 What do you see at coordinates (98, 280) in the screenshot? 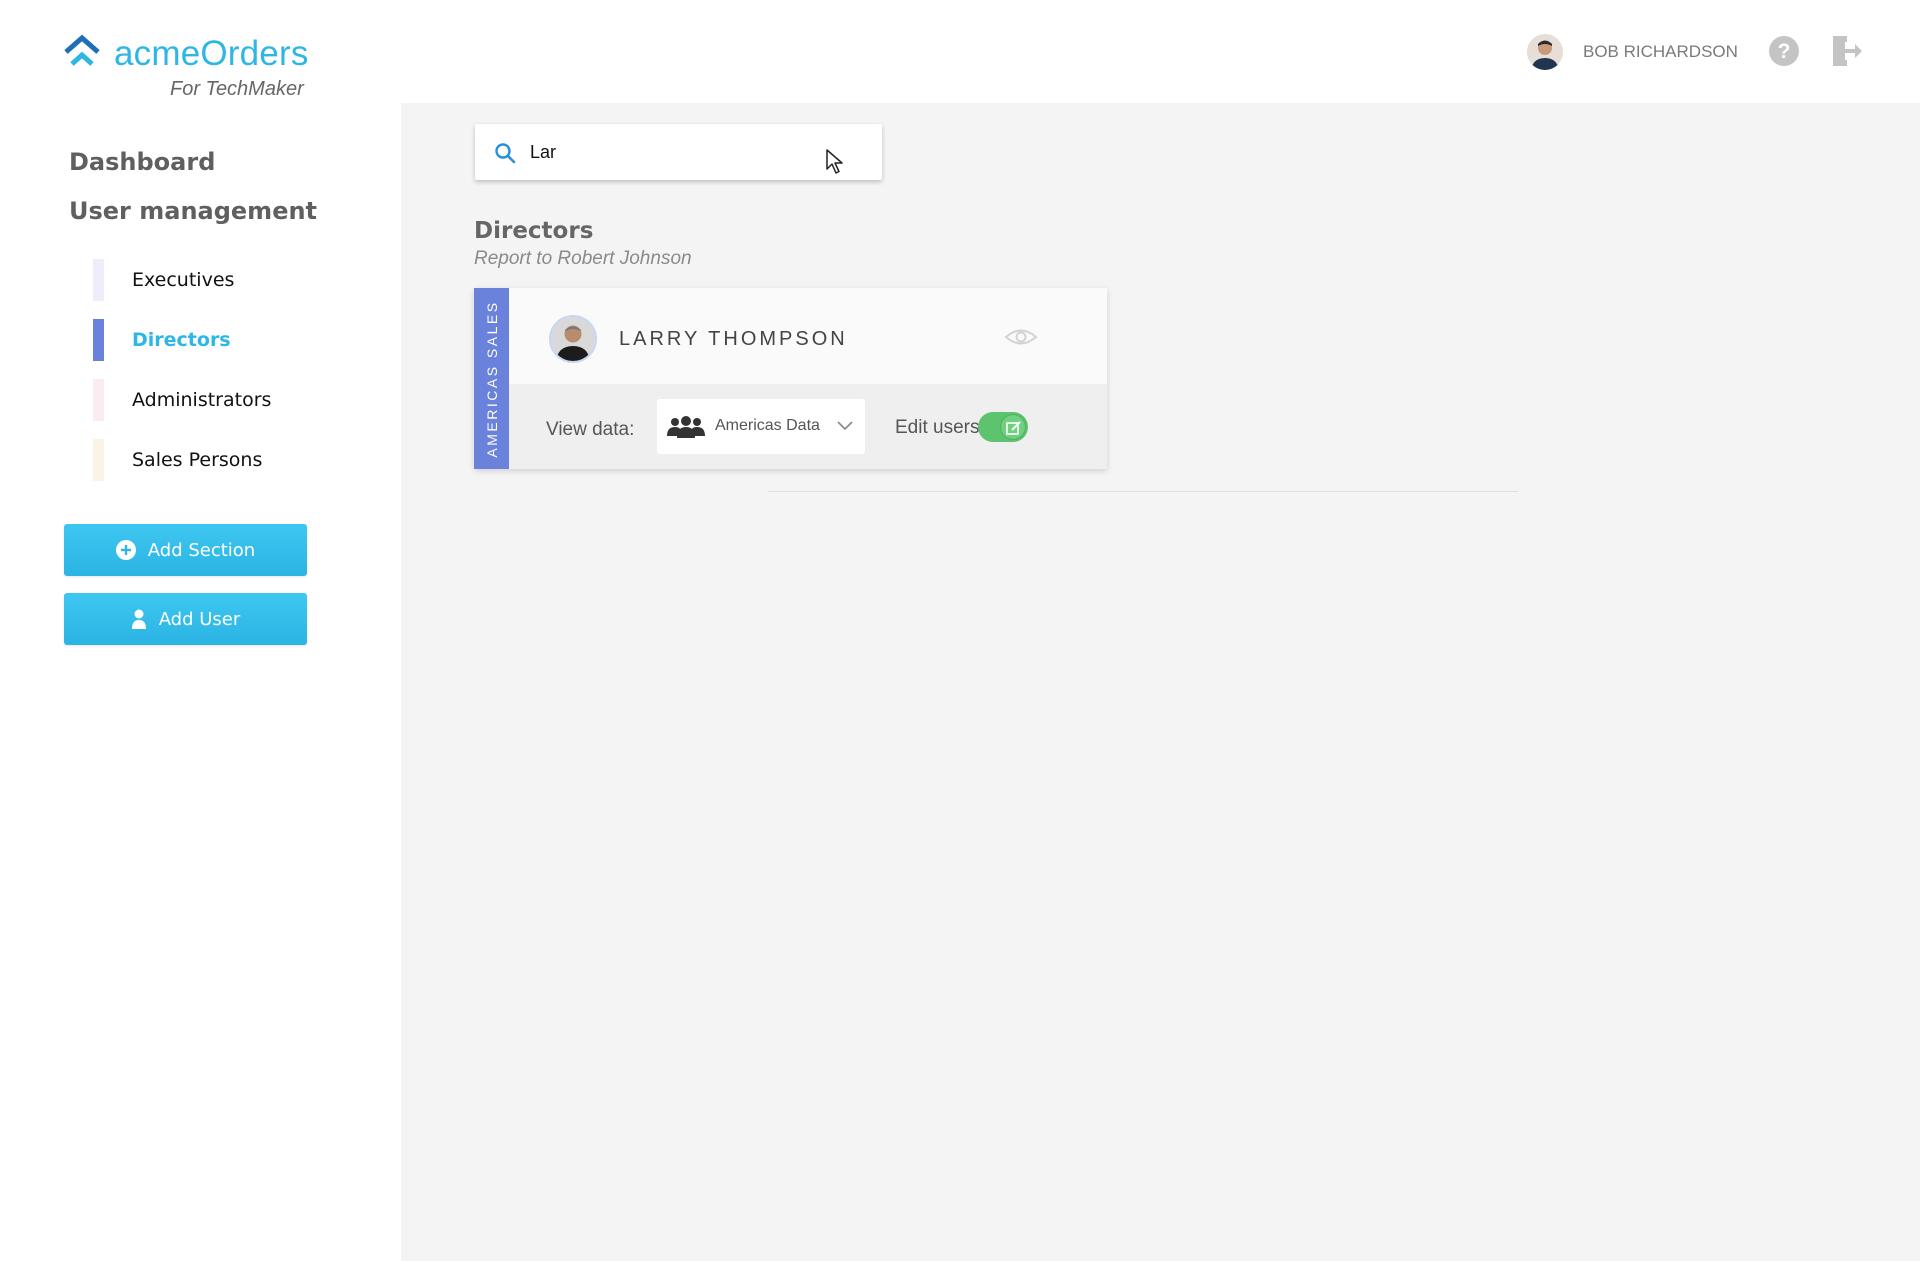
I see `executives-color-bar` at bounding box center [98, 280].